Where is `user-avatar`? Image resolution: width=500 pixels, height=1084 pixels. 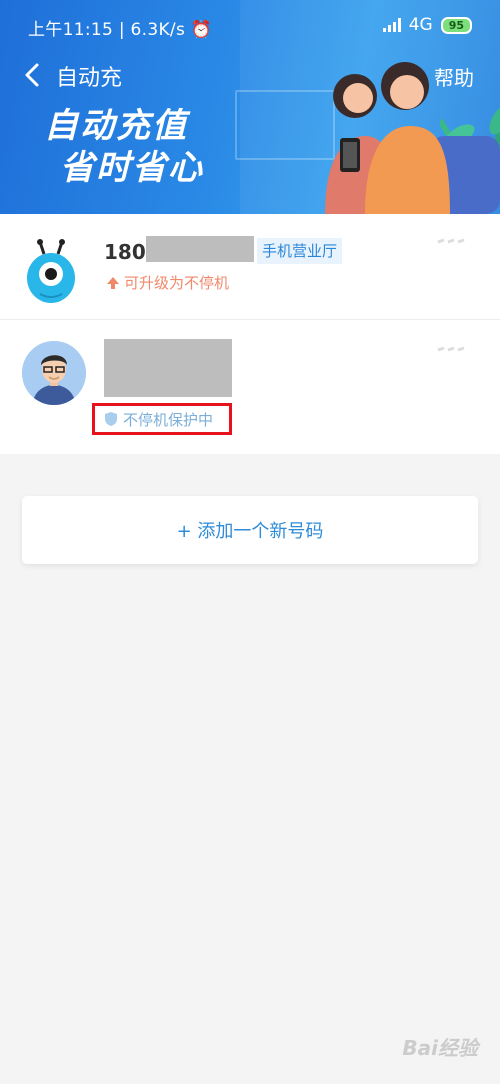
user-avatar is located at coordinates (54, 373).